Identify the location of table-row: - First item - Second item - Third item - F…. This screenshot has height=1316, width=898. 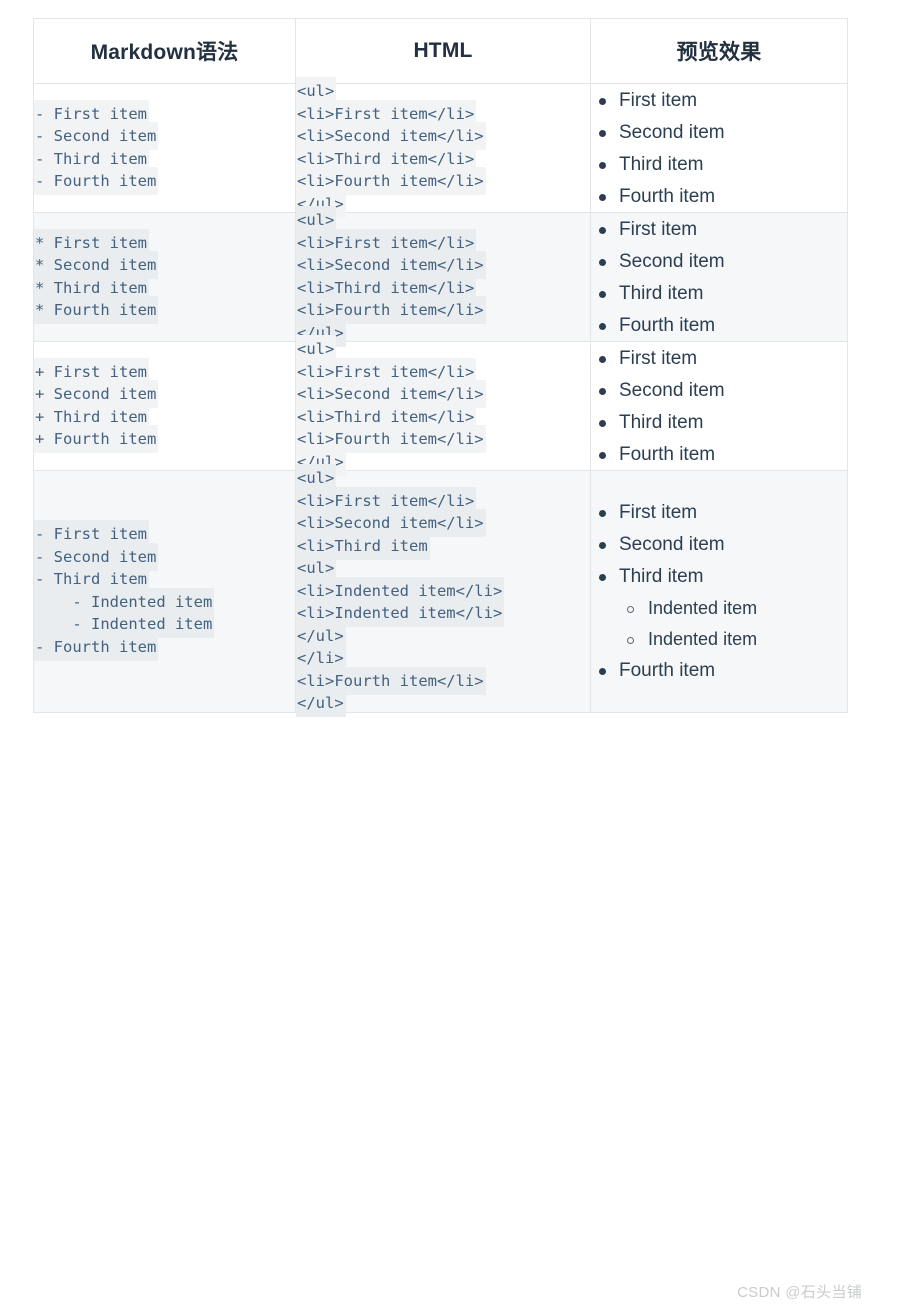
(440, 147).